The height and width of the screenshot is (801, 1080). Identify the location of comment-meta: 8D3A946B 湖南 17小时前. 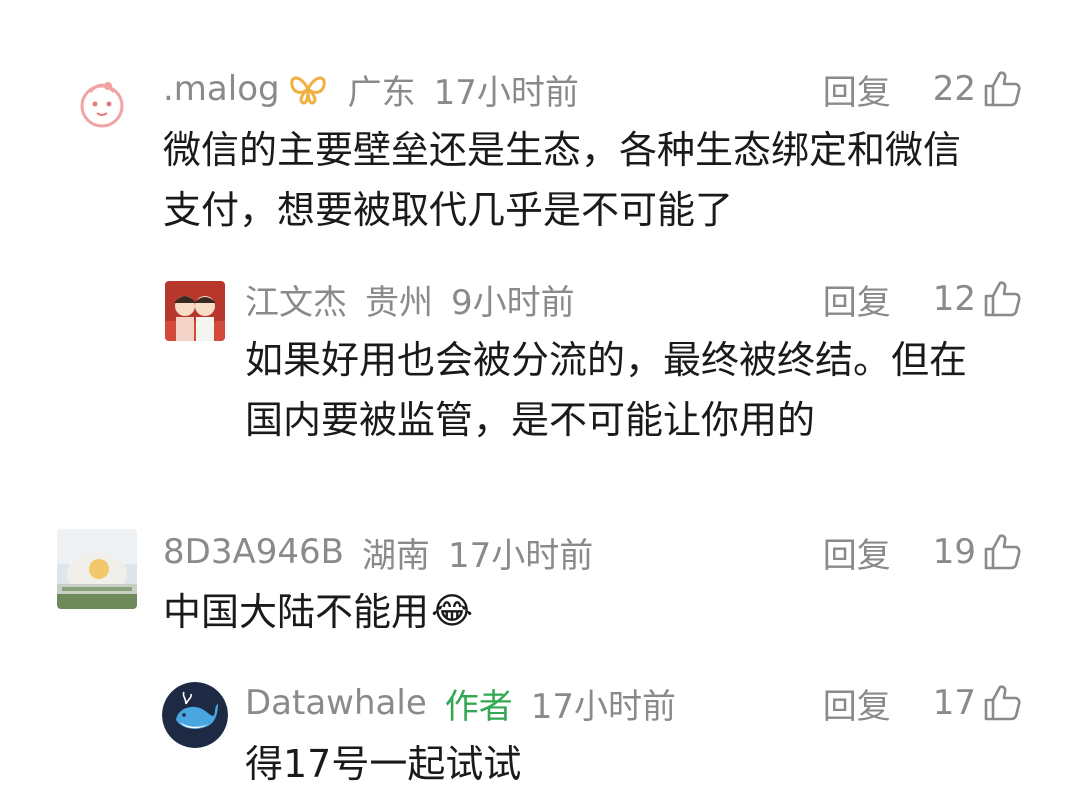
(387, 552).